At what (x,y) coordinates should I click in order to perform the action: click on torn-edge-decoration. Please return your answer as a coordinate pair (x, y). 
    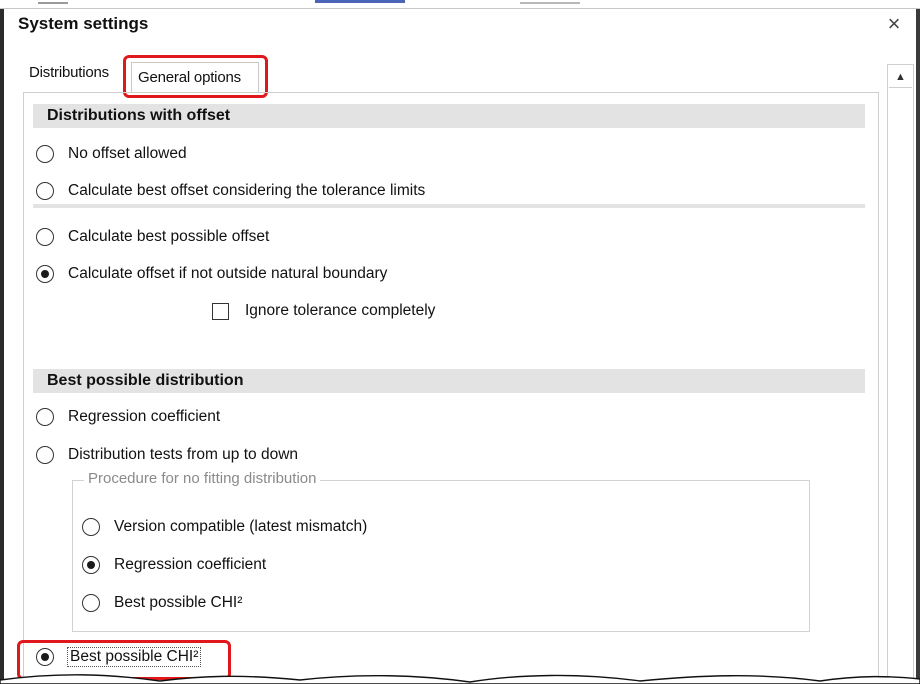
    Looking at the image, I should click on (460, 679).